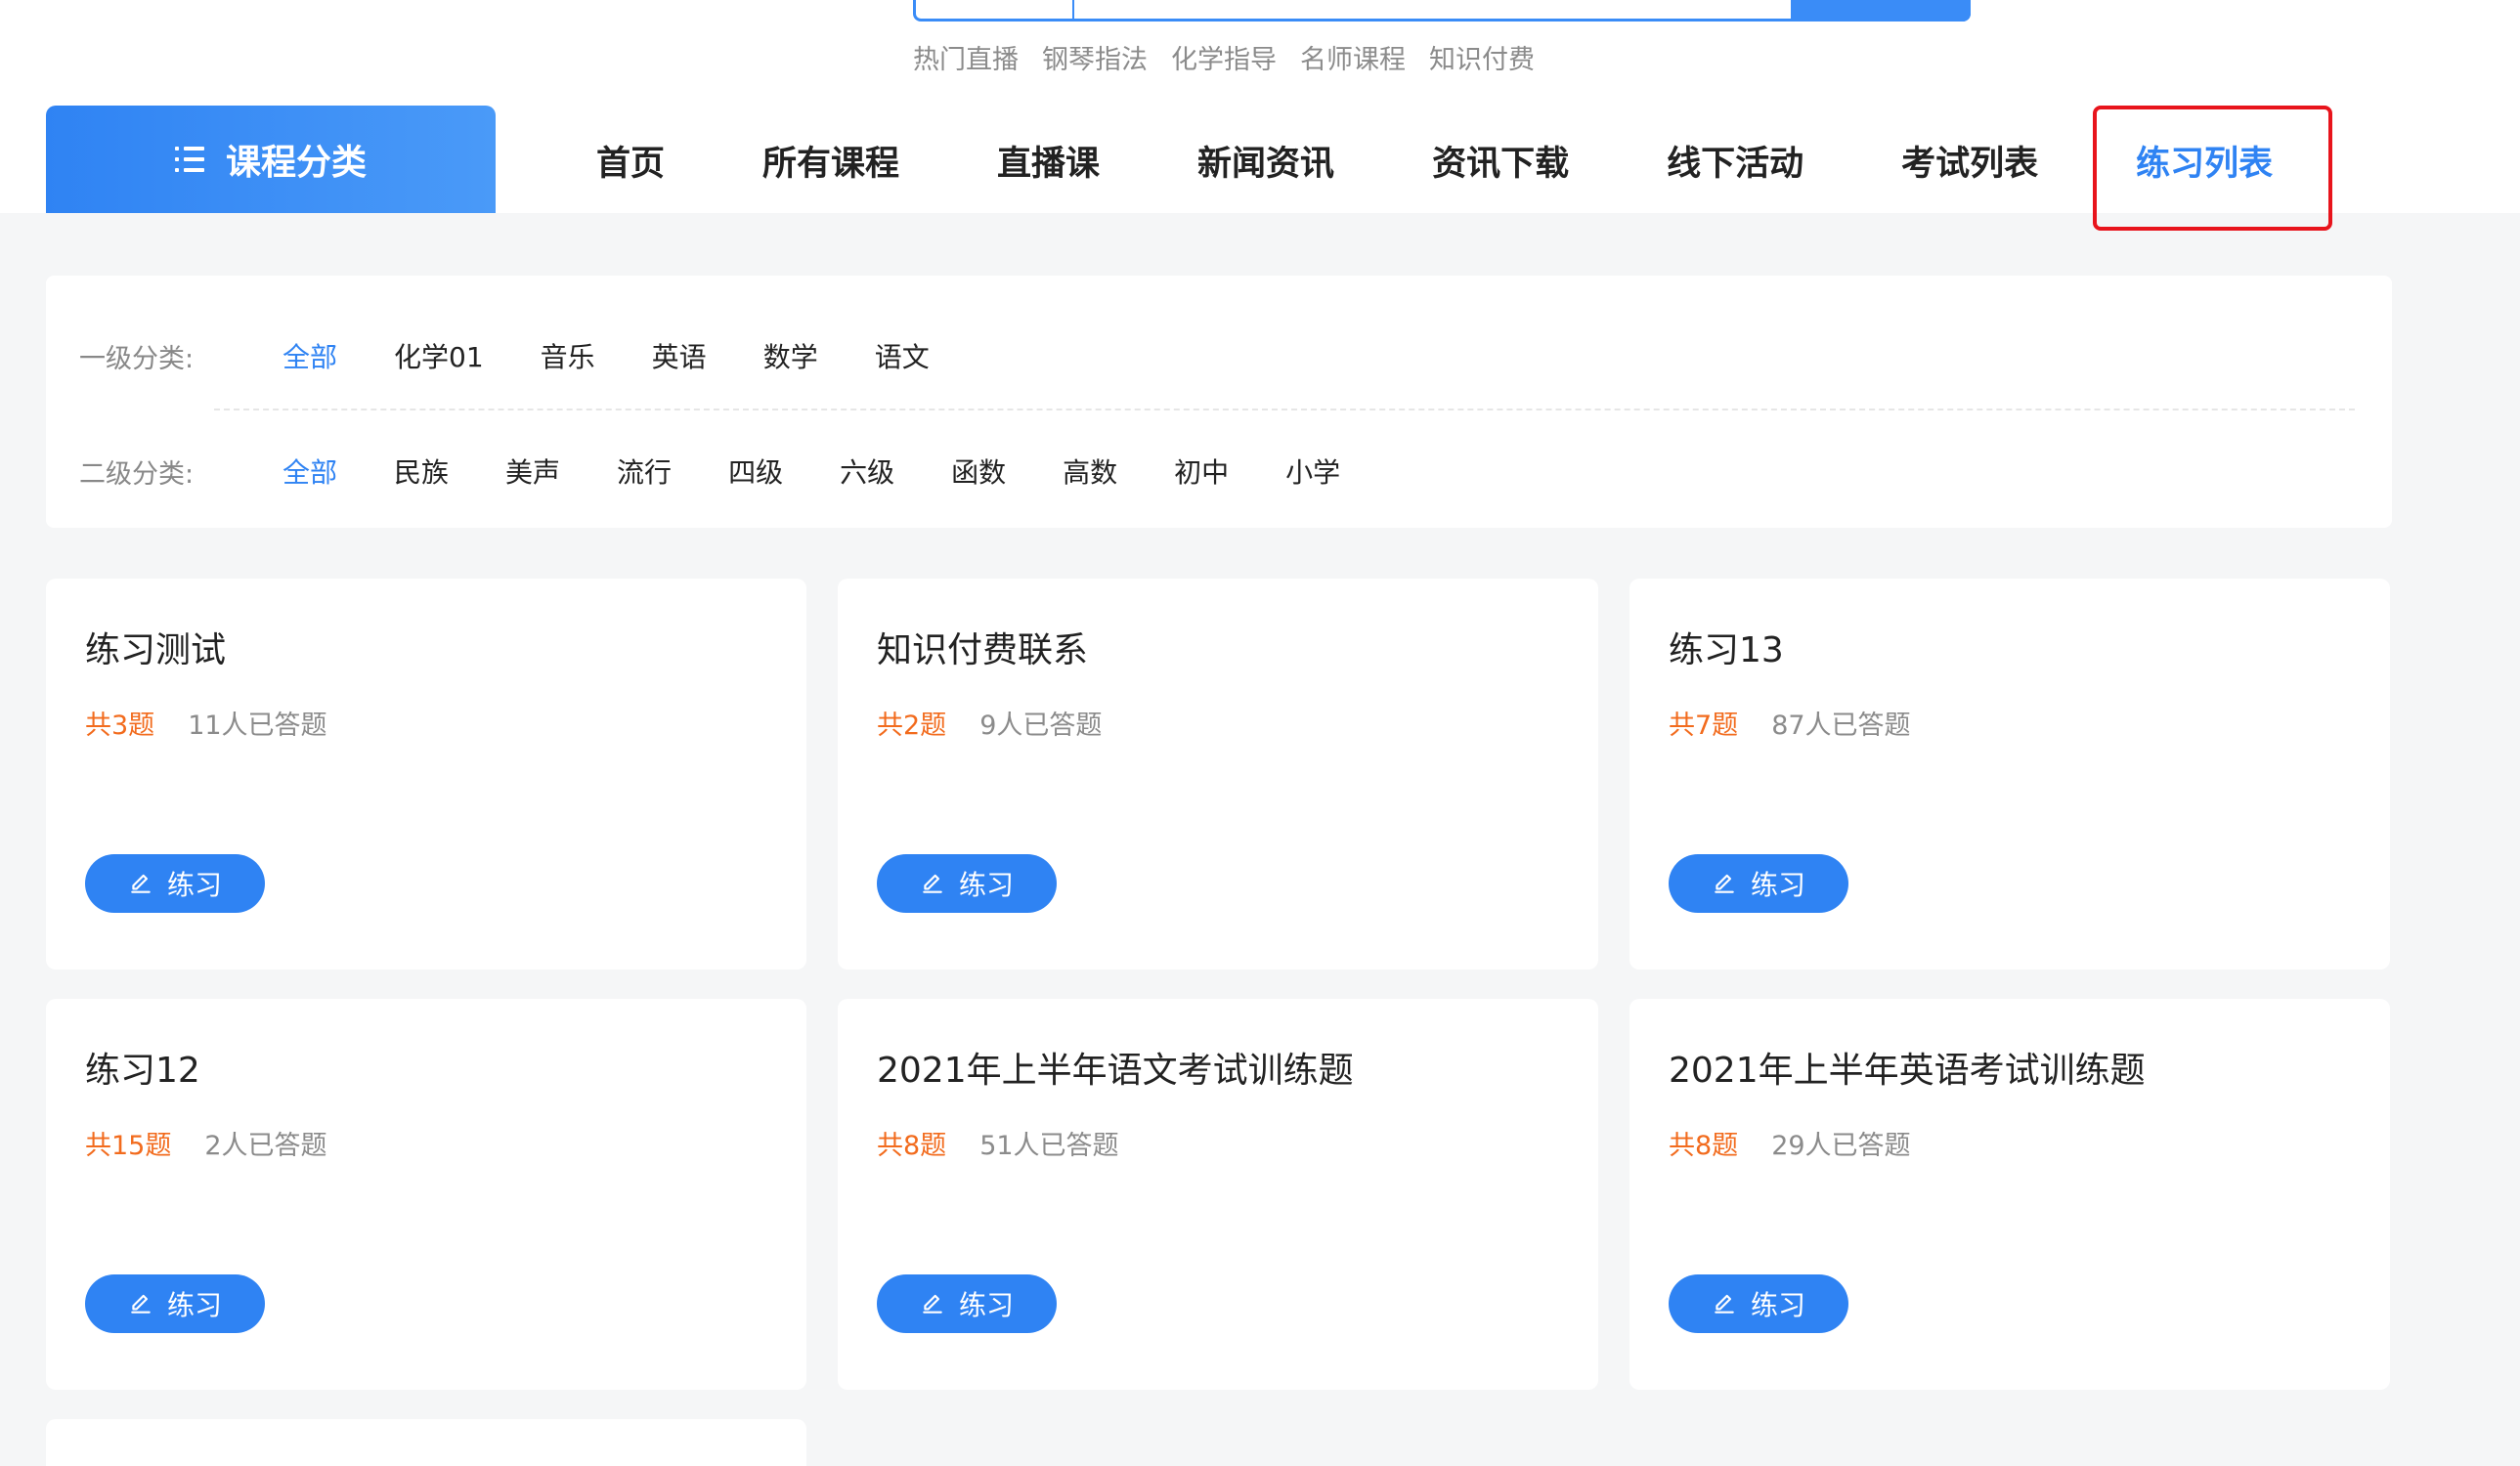  I want to click on card-meta: 共7题 87人已答题, so click(1790, 723).